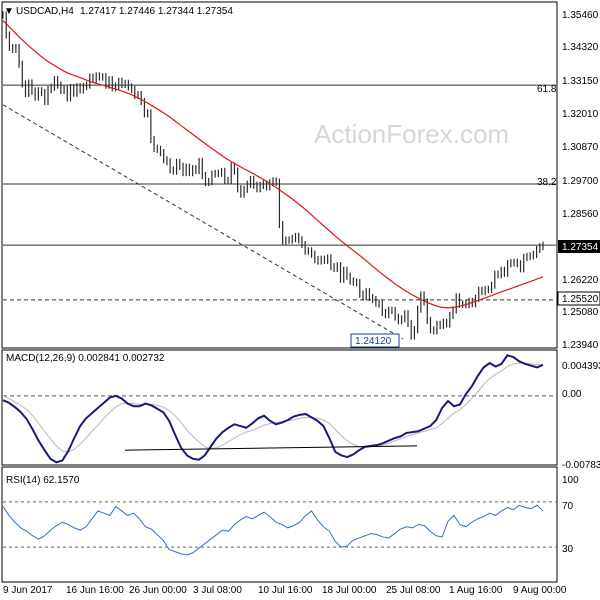 This screenshot has width=600, height=600. I want to click on low-label: 1.24120, so click(373, 341).